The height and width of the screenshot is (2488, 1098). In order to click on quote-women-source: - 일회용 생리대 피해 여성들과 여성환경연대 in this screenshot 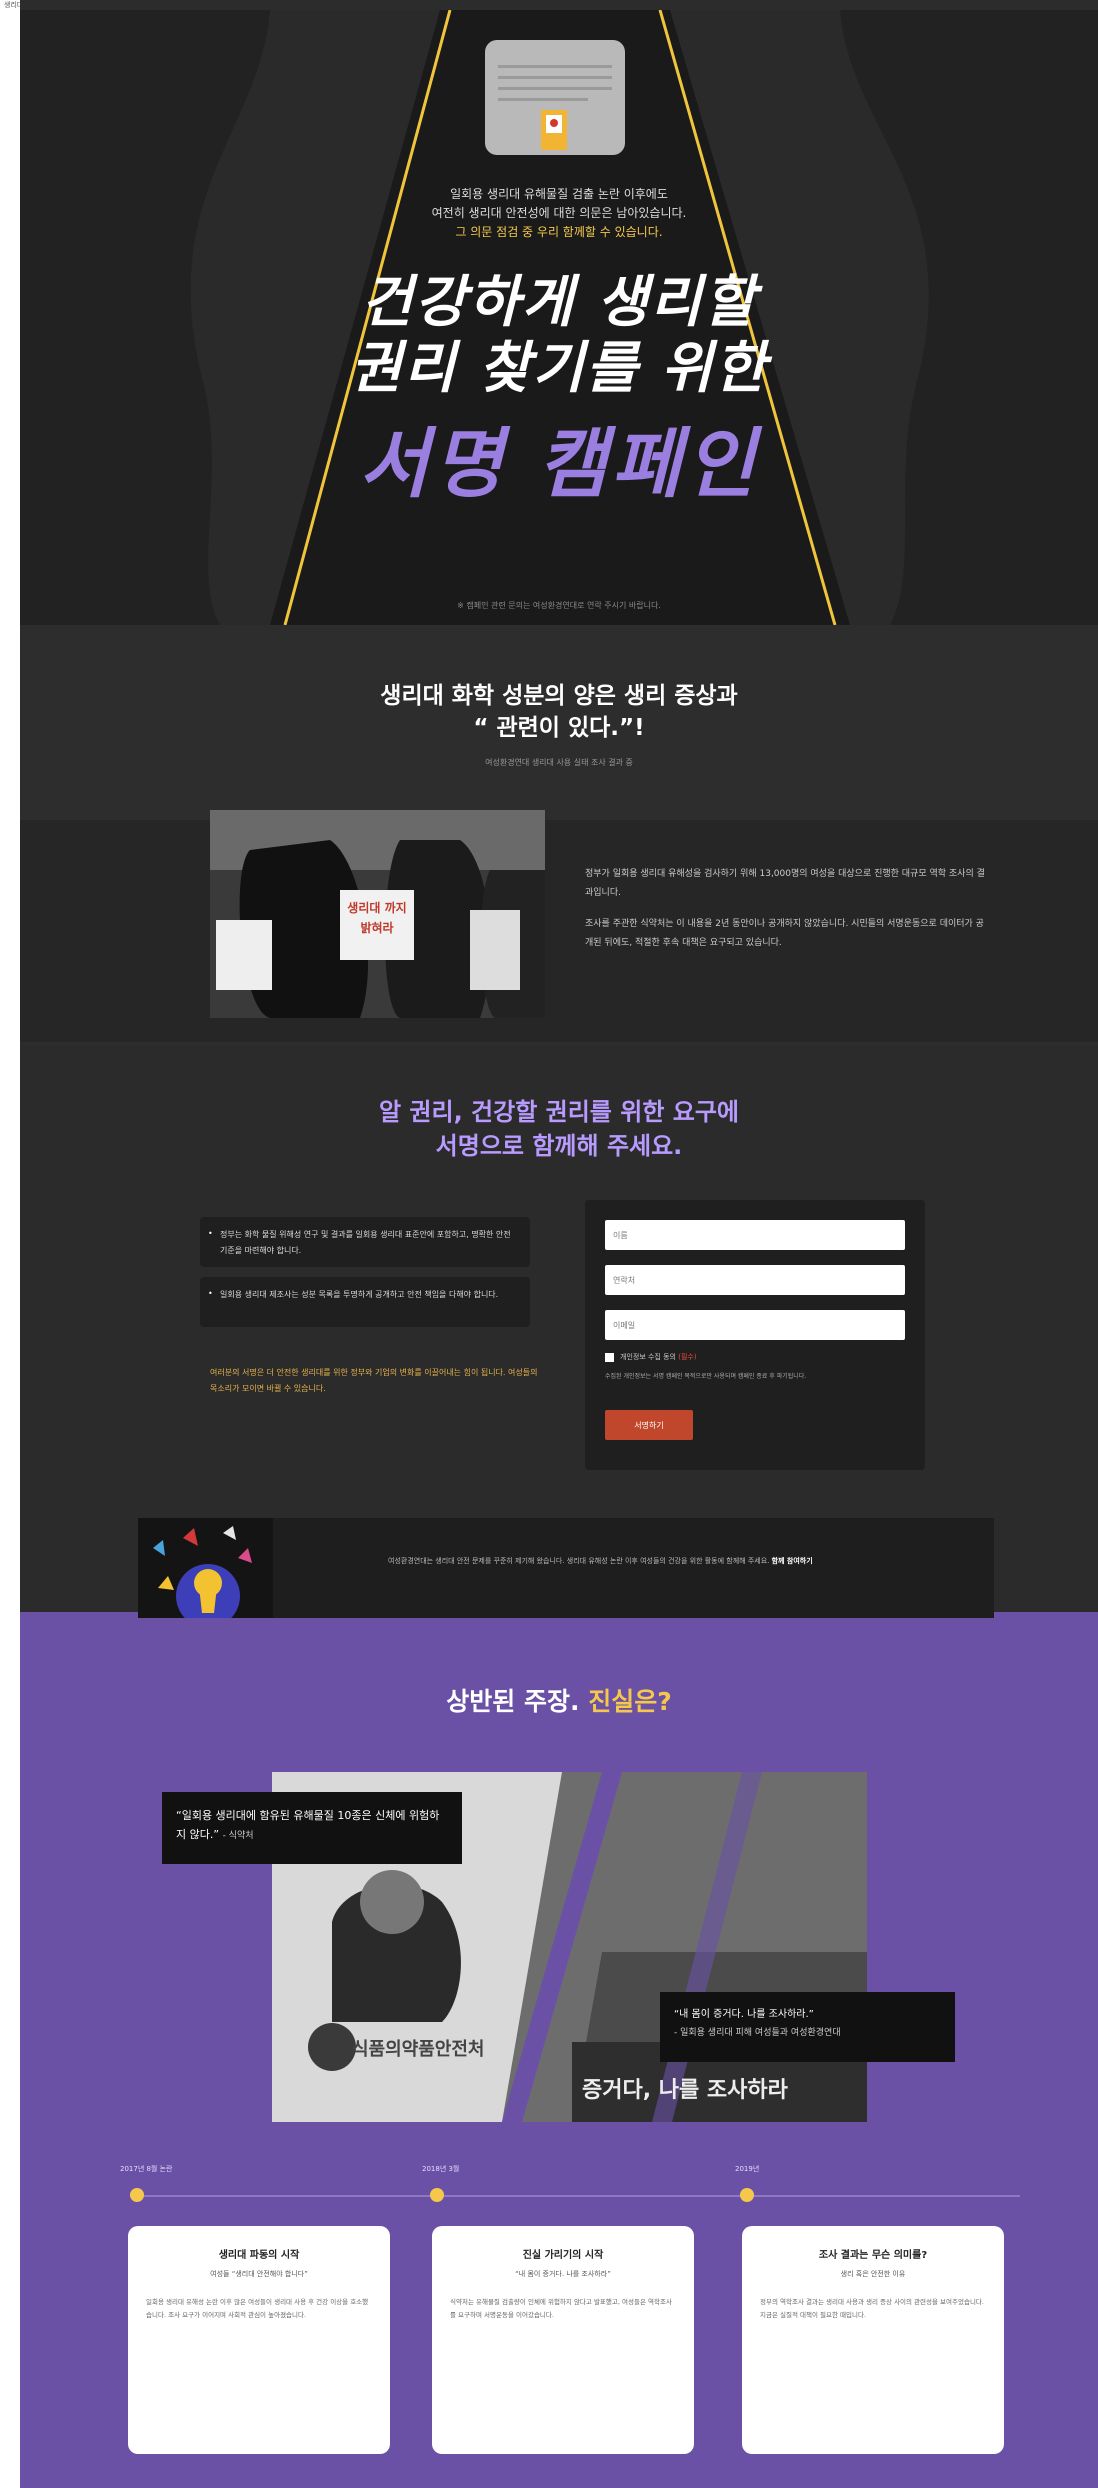, I will do `click(757, 2033)`.